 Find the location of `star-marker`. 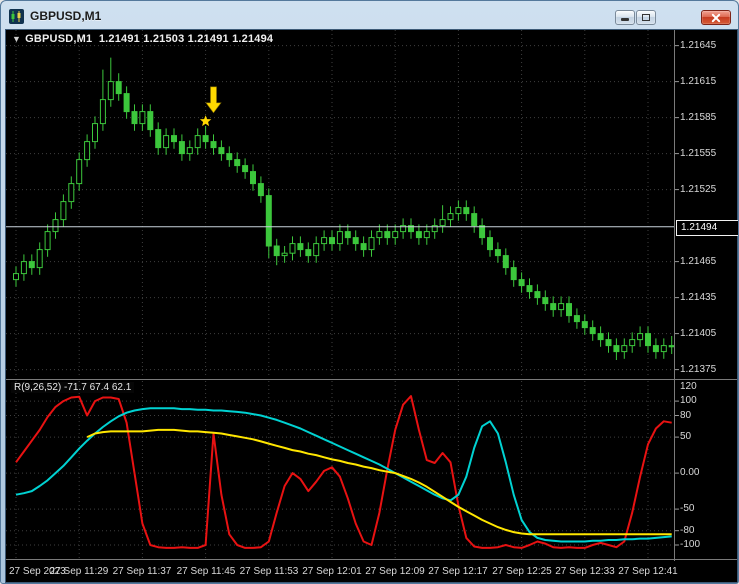

star-marker is located at coordinates (205, 121).